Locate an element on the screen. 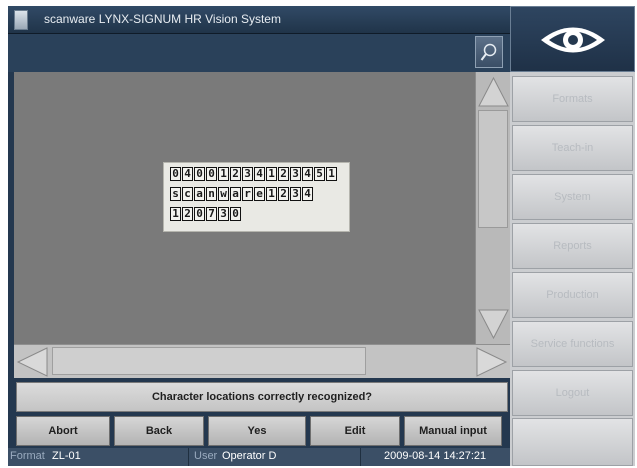  vertical-scrollbar is located at coordinates (492, 208).